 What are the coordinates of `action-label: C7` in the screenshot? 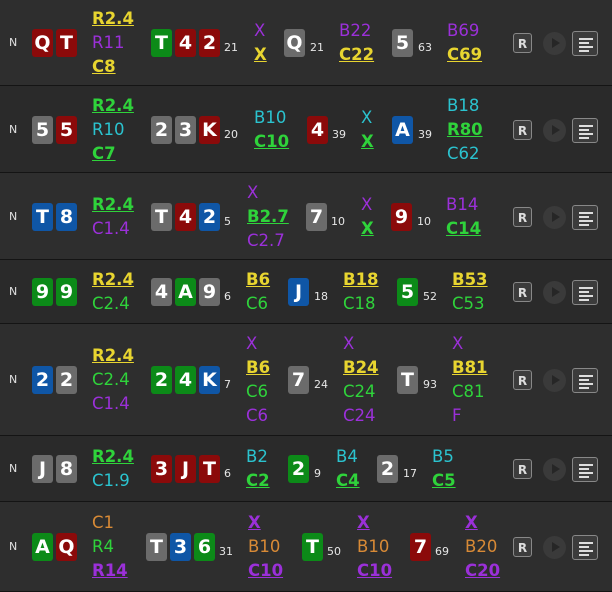 It's located at (104, 153).